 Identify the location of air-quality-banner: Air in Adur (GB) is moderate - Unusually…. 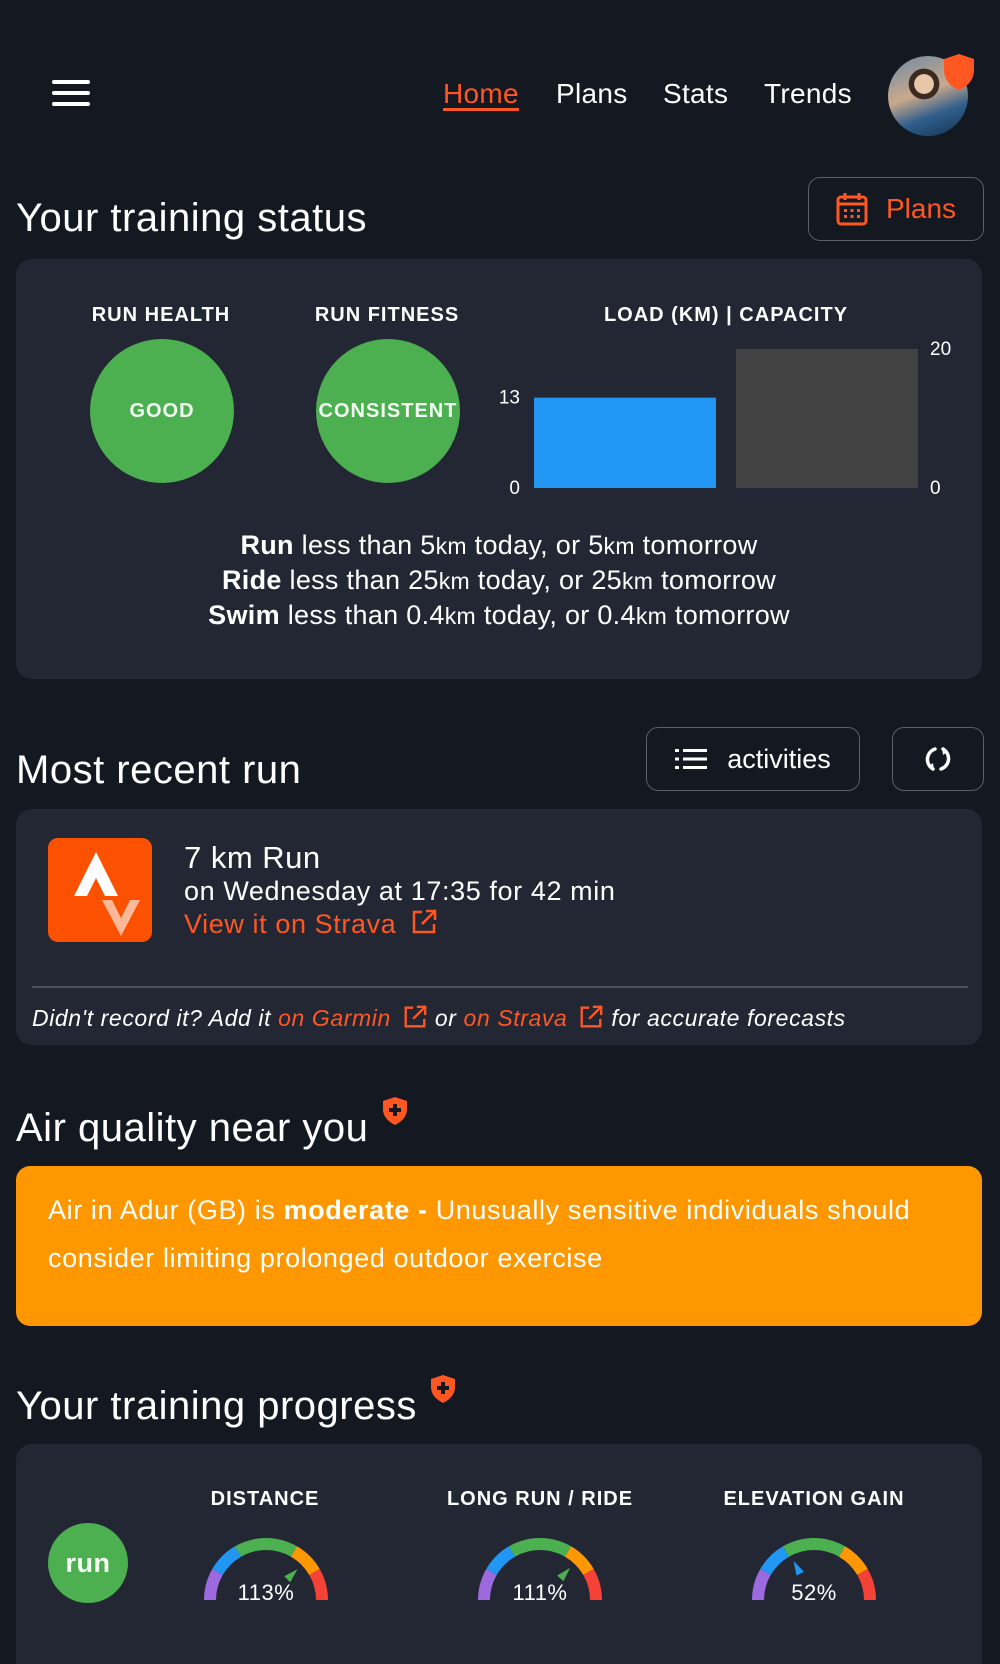
(499, 1246).